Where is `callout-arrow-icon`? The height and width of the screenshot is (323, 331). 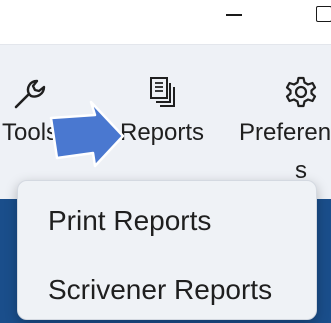
callout-arrow-icon is located at coordinates (87, 134).